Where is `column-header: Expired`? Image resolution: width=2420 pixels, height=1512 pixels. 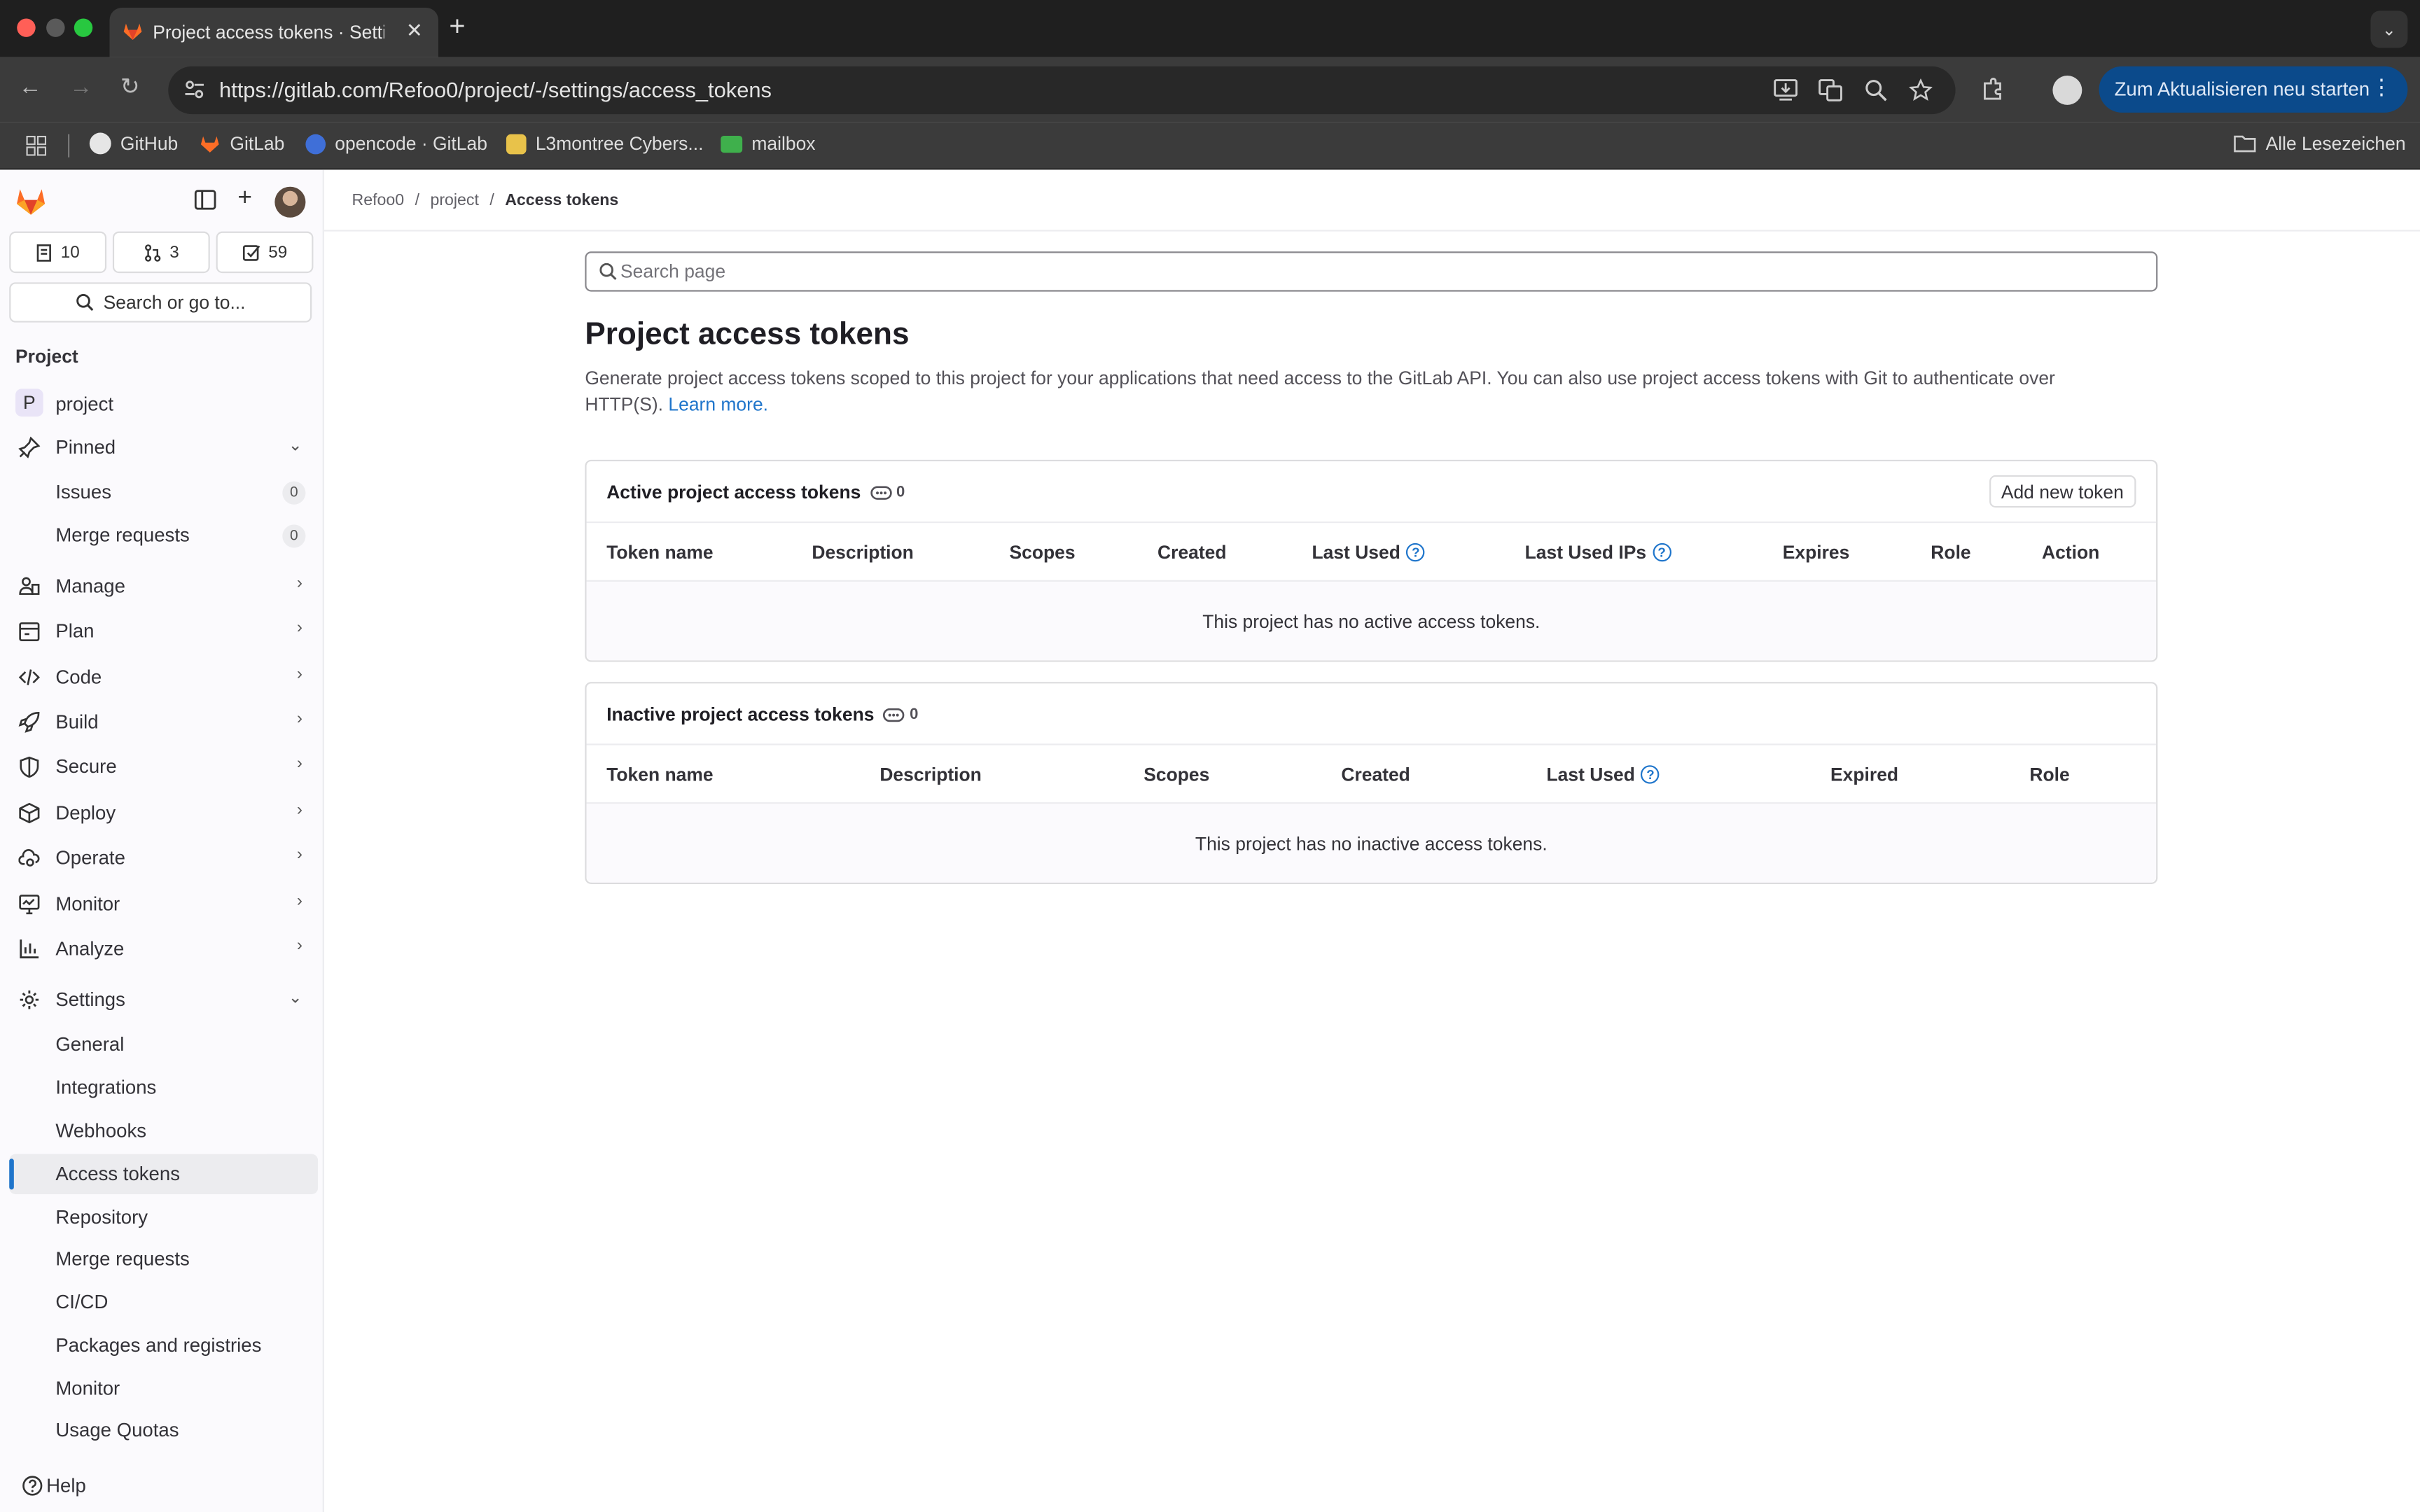 column-header: Expired is located at coordinates (1864, 774).